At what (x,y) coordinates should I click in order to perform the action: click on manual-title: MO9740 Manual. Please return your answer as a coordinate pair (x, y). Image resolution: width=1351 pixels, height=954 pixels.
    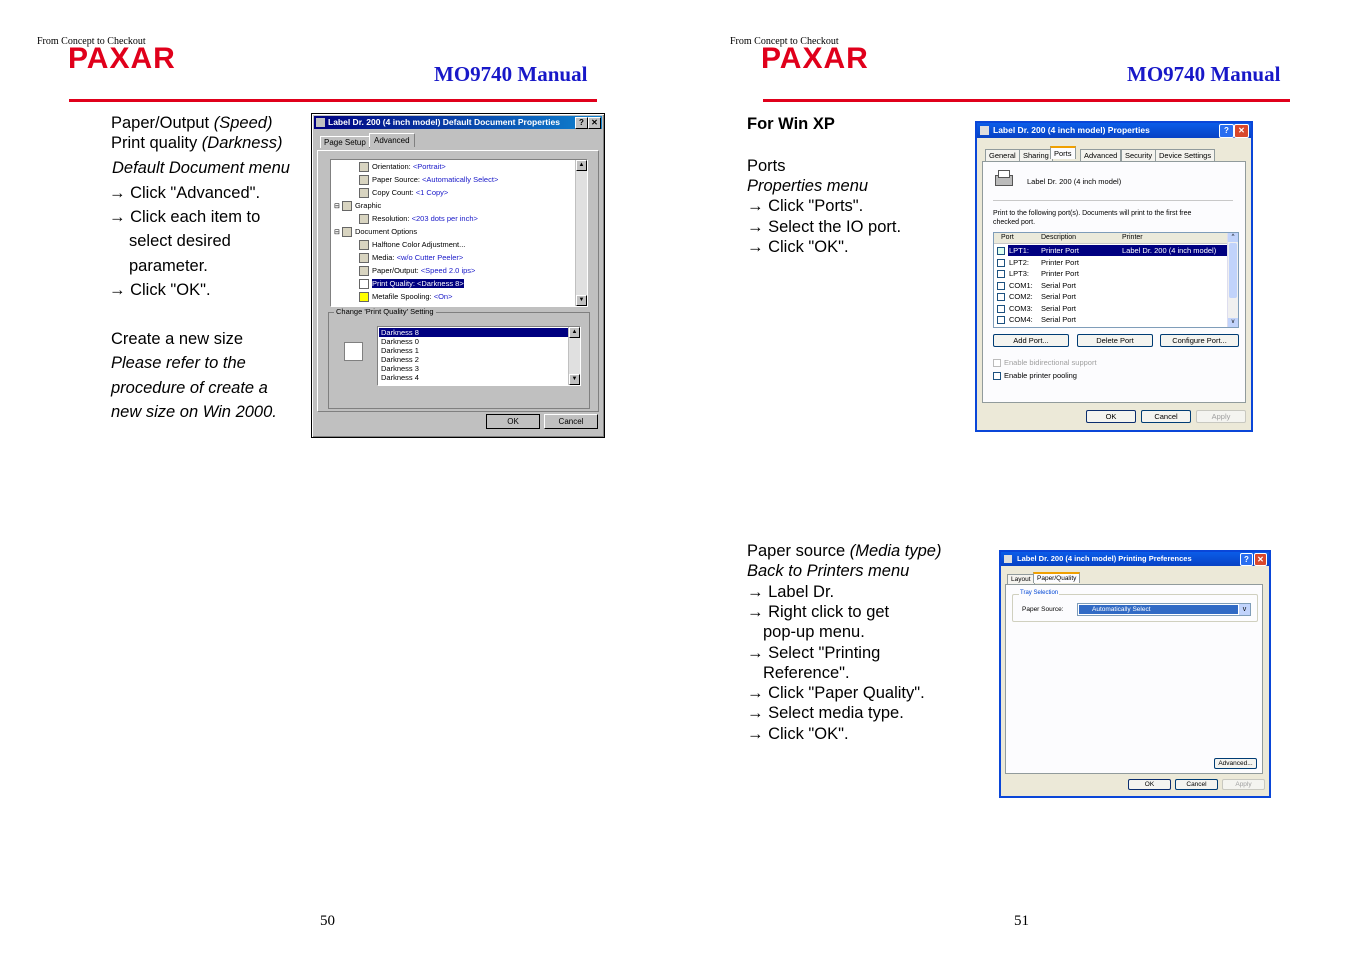
    Looking at the image, I should click on (511, 74).